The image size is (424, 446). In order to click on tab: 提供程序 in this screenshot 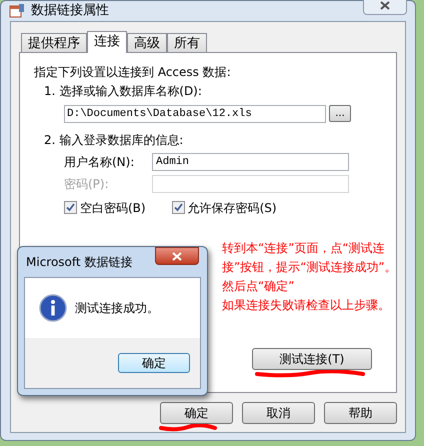, I will do `click(54, 42)`.